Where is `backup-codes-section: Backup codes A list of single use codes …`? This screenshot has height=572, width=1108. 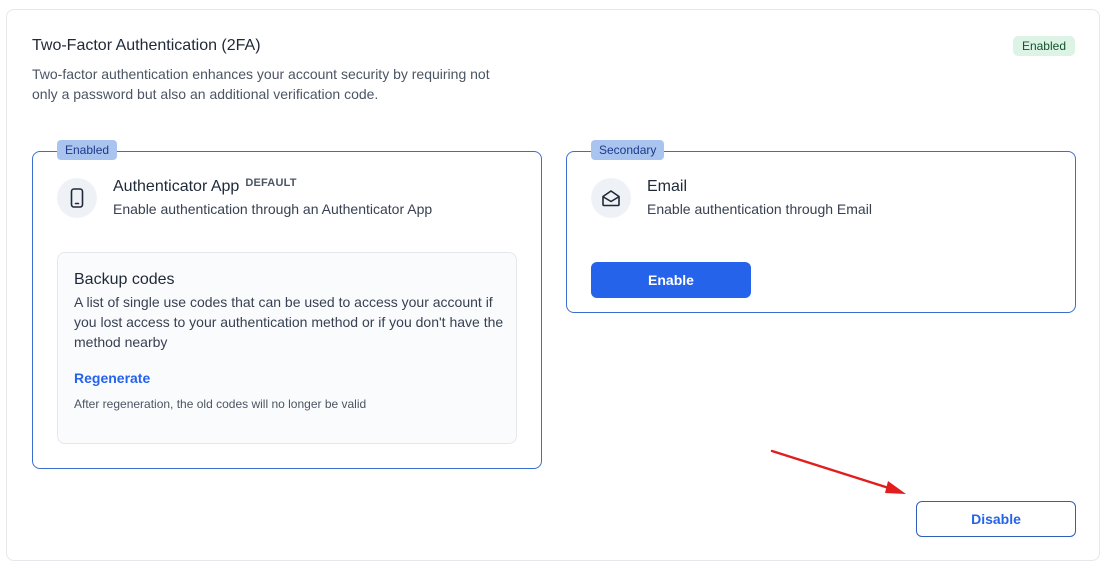 backup-codes-section: Backup codes A list of single use codes … is located at coordinates (287, 348).